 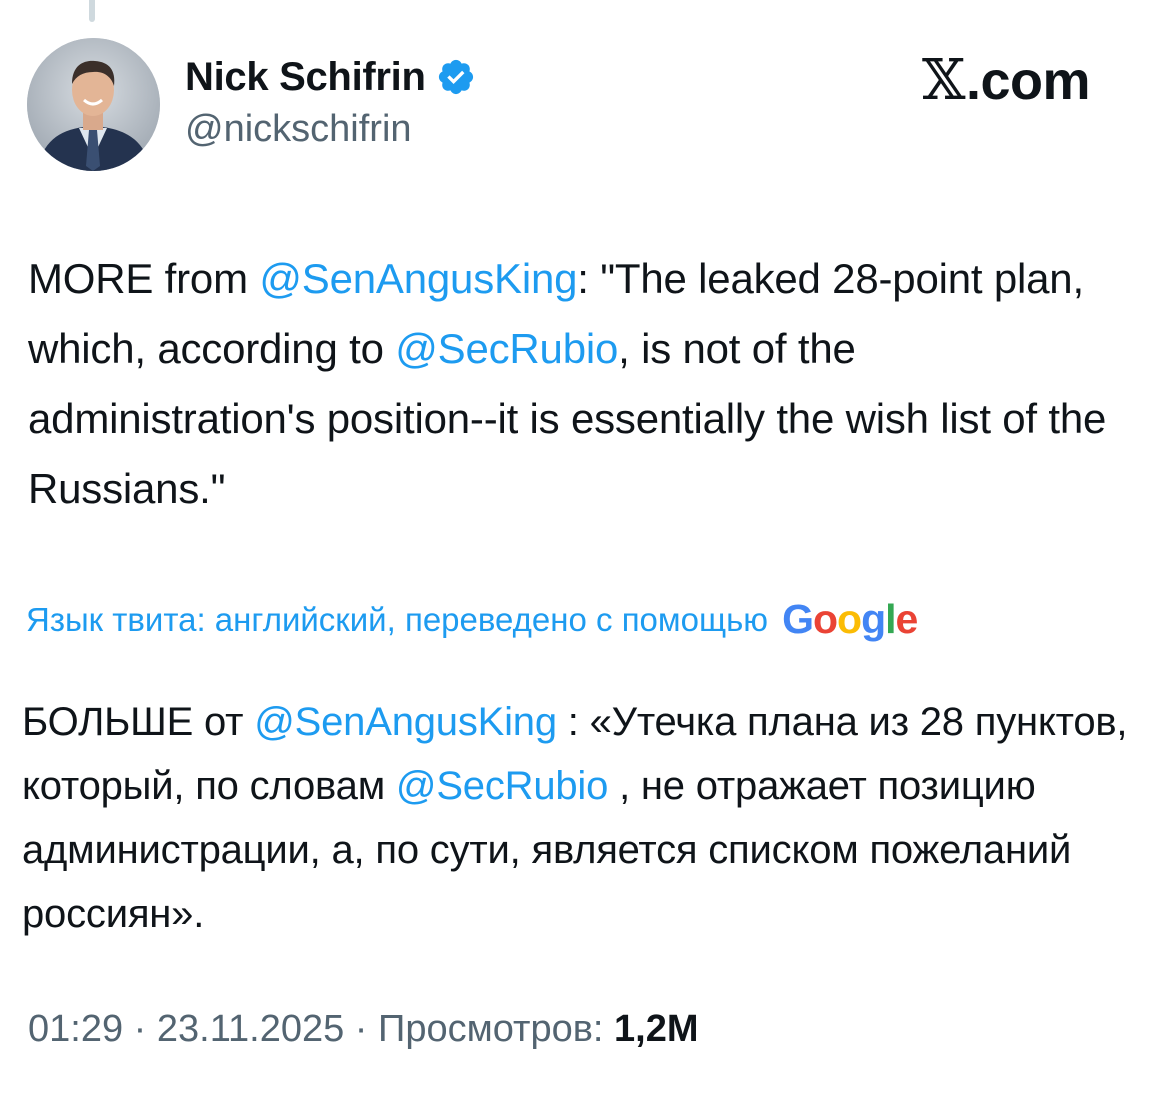 What do you see at coordinates (305, 77) in the screenshot?
I see `author-name: Nick Schifrin` at bounding box center [305, 77].